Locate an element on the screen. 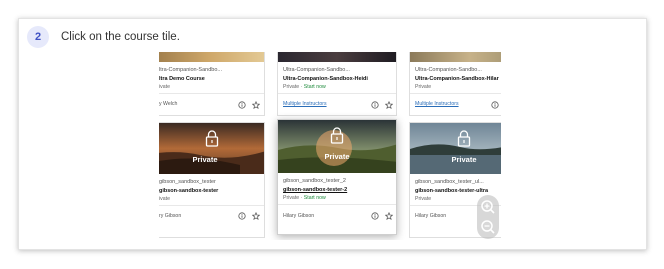 This screenshot has height=269, width=664. zoom-controls is located at coordinates (488, 217).